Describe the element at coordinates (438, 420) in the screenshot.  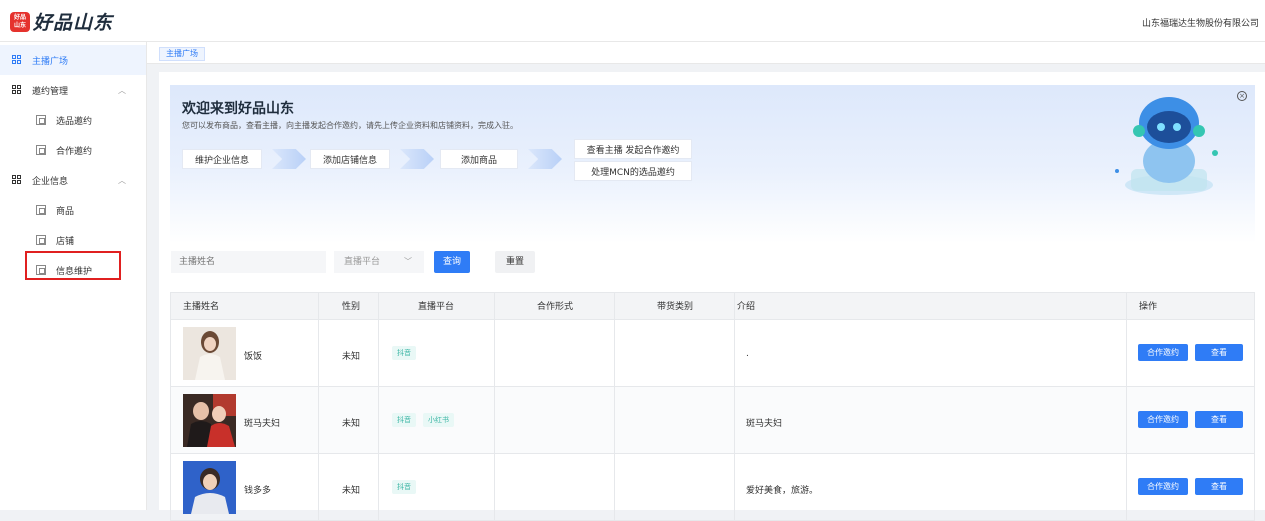
I see `platform-tag: 小红书` at that location.